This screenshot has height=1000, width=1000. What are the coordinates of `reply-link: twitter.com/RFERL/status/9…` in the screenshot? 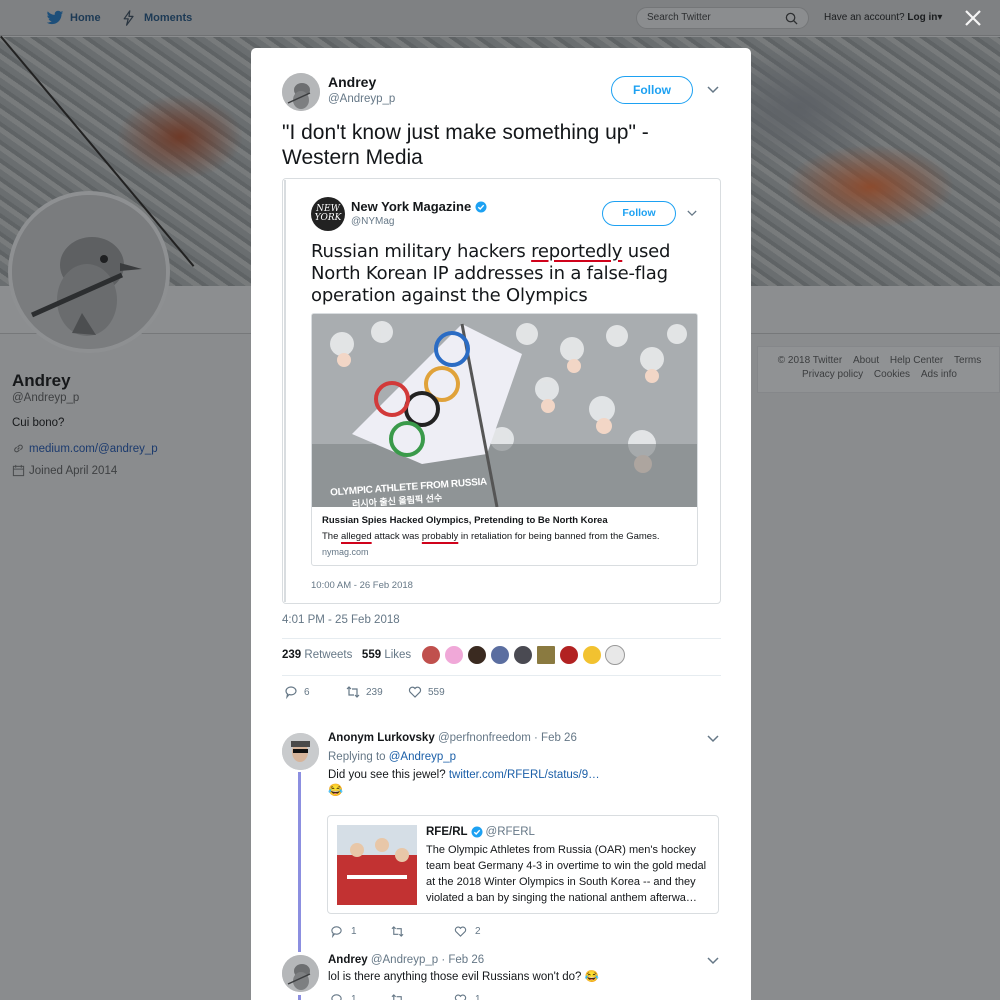 It's located at (524, 775).